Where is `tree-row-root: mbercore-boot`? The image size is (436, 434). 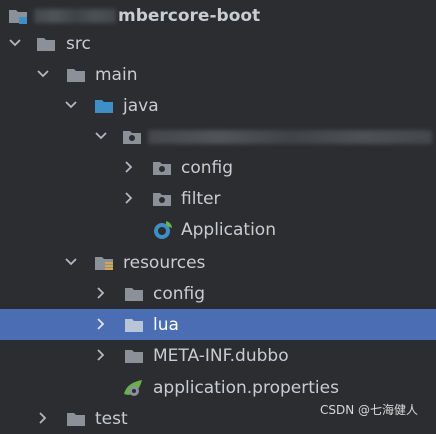 tree-row-root: mbercore-boot is located at coordinates (218, 15).